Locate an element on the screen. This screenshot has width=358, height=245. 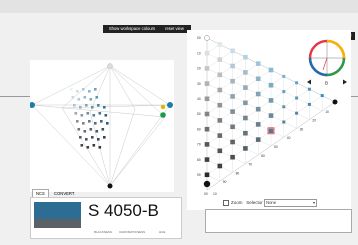
tab-convert: CONVERT is located at coordinates (64, 193).